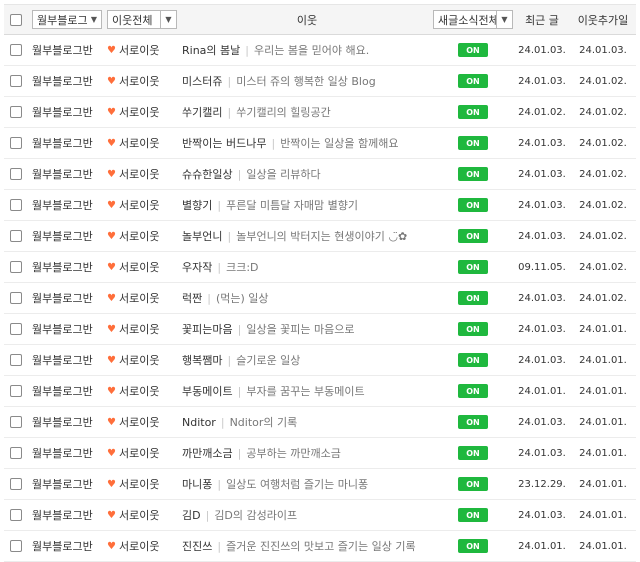 This screenshot has height=562, width=640. What do you see at coordinates (207, 453) in the screenshot?
I see `row-neighbor-name: 까만깨소금` at bounding box center [207, 453].